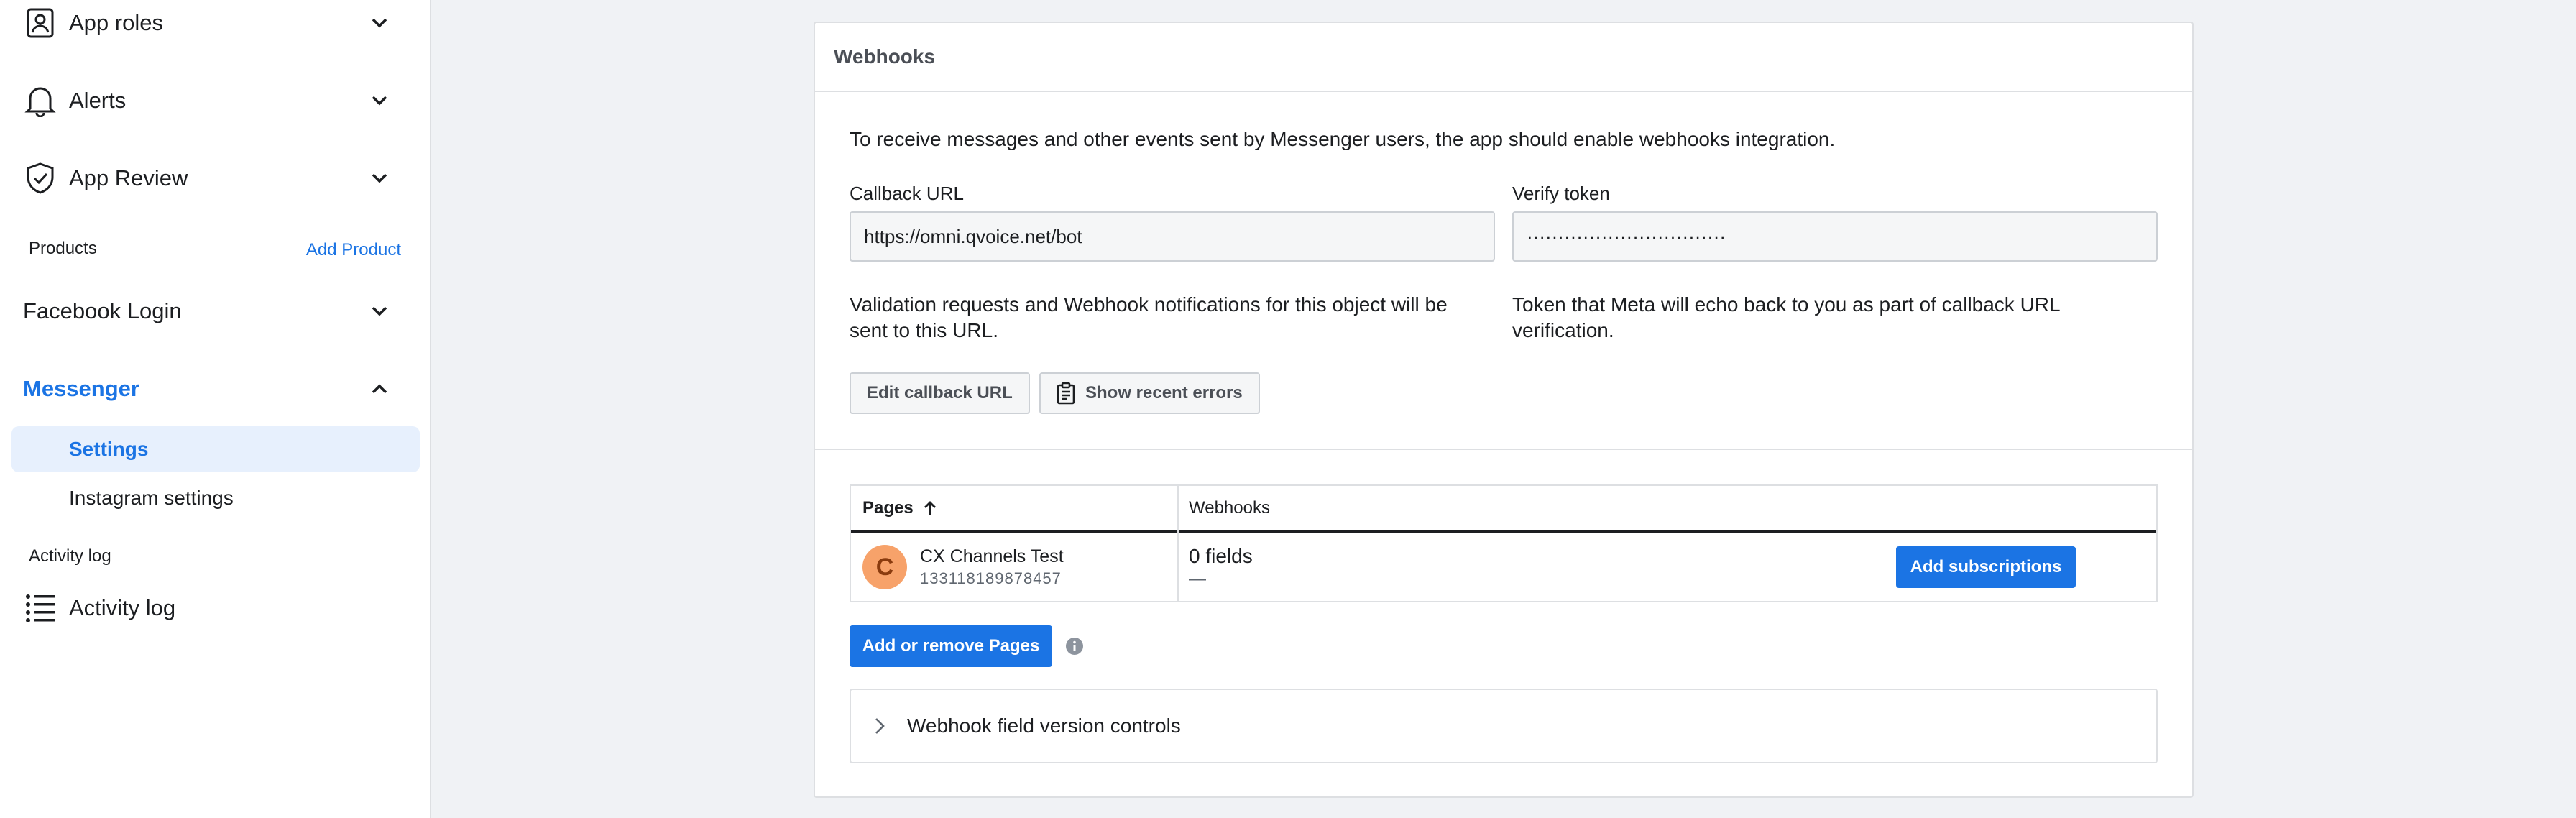  Describe the element at coordinates (40, 23) in the screenshot. I see `app-roles-icon` at that location.